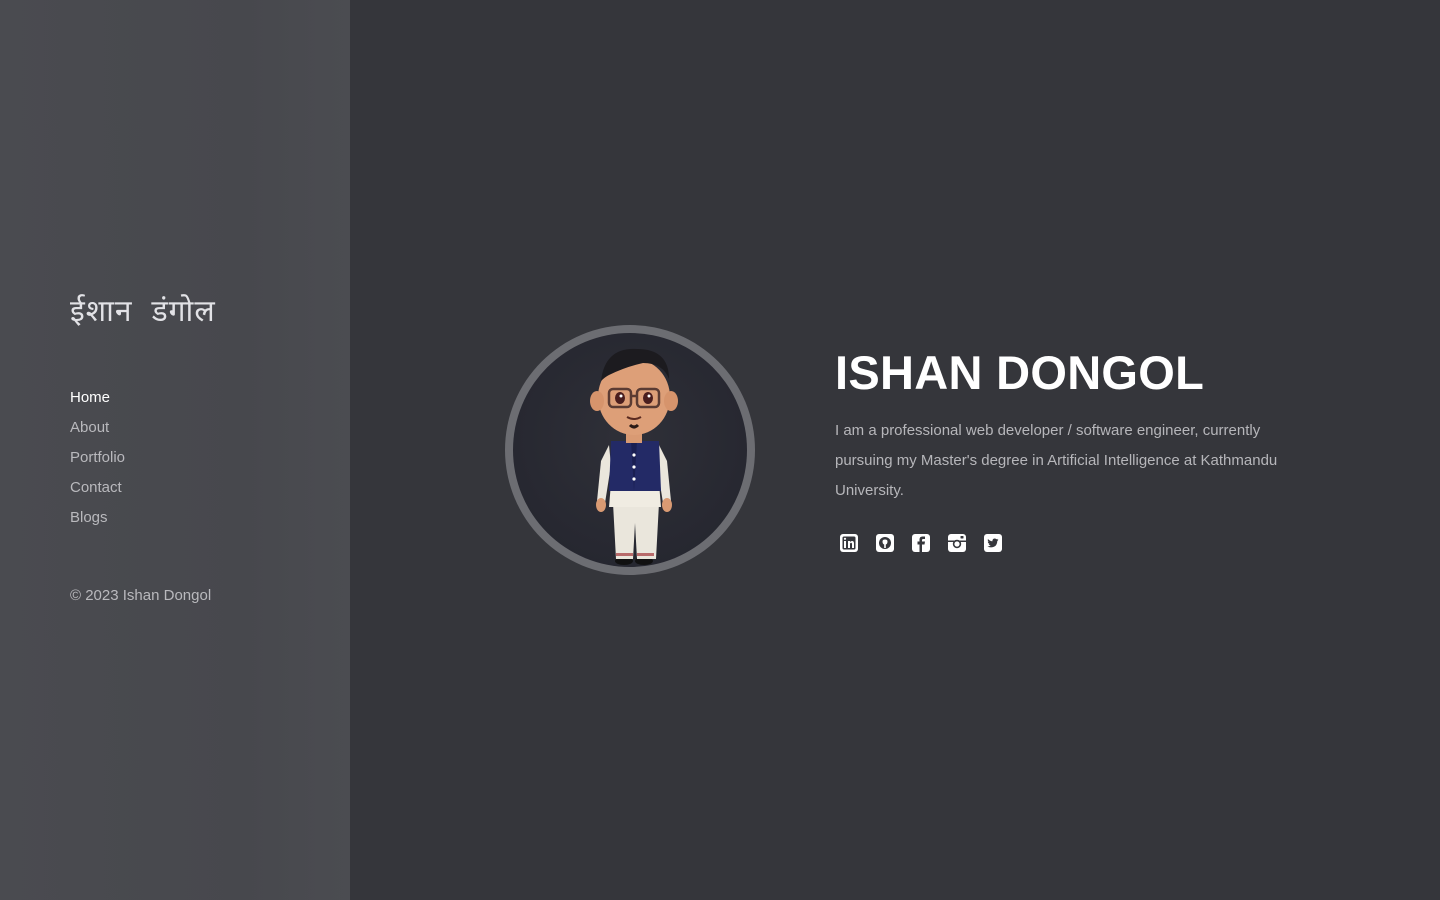 This screenshot has height=900, width=1440. I want to click on main-nav: Home About Portfolio Contact Blogs, so click(97, 463).